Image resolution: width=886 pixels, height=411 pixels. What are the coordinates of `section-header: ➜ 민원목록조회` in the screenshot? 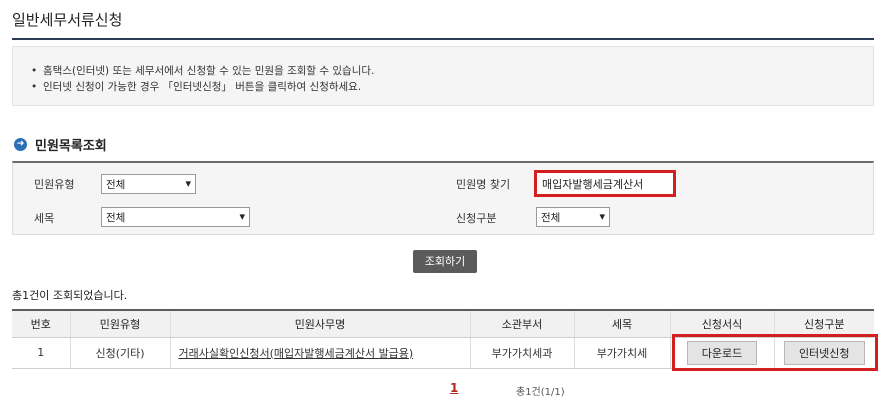 It's located at (60, 144).